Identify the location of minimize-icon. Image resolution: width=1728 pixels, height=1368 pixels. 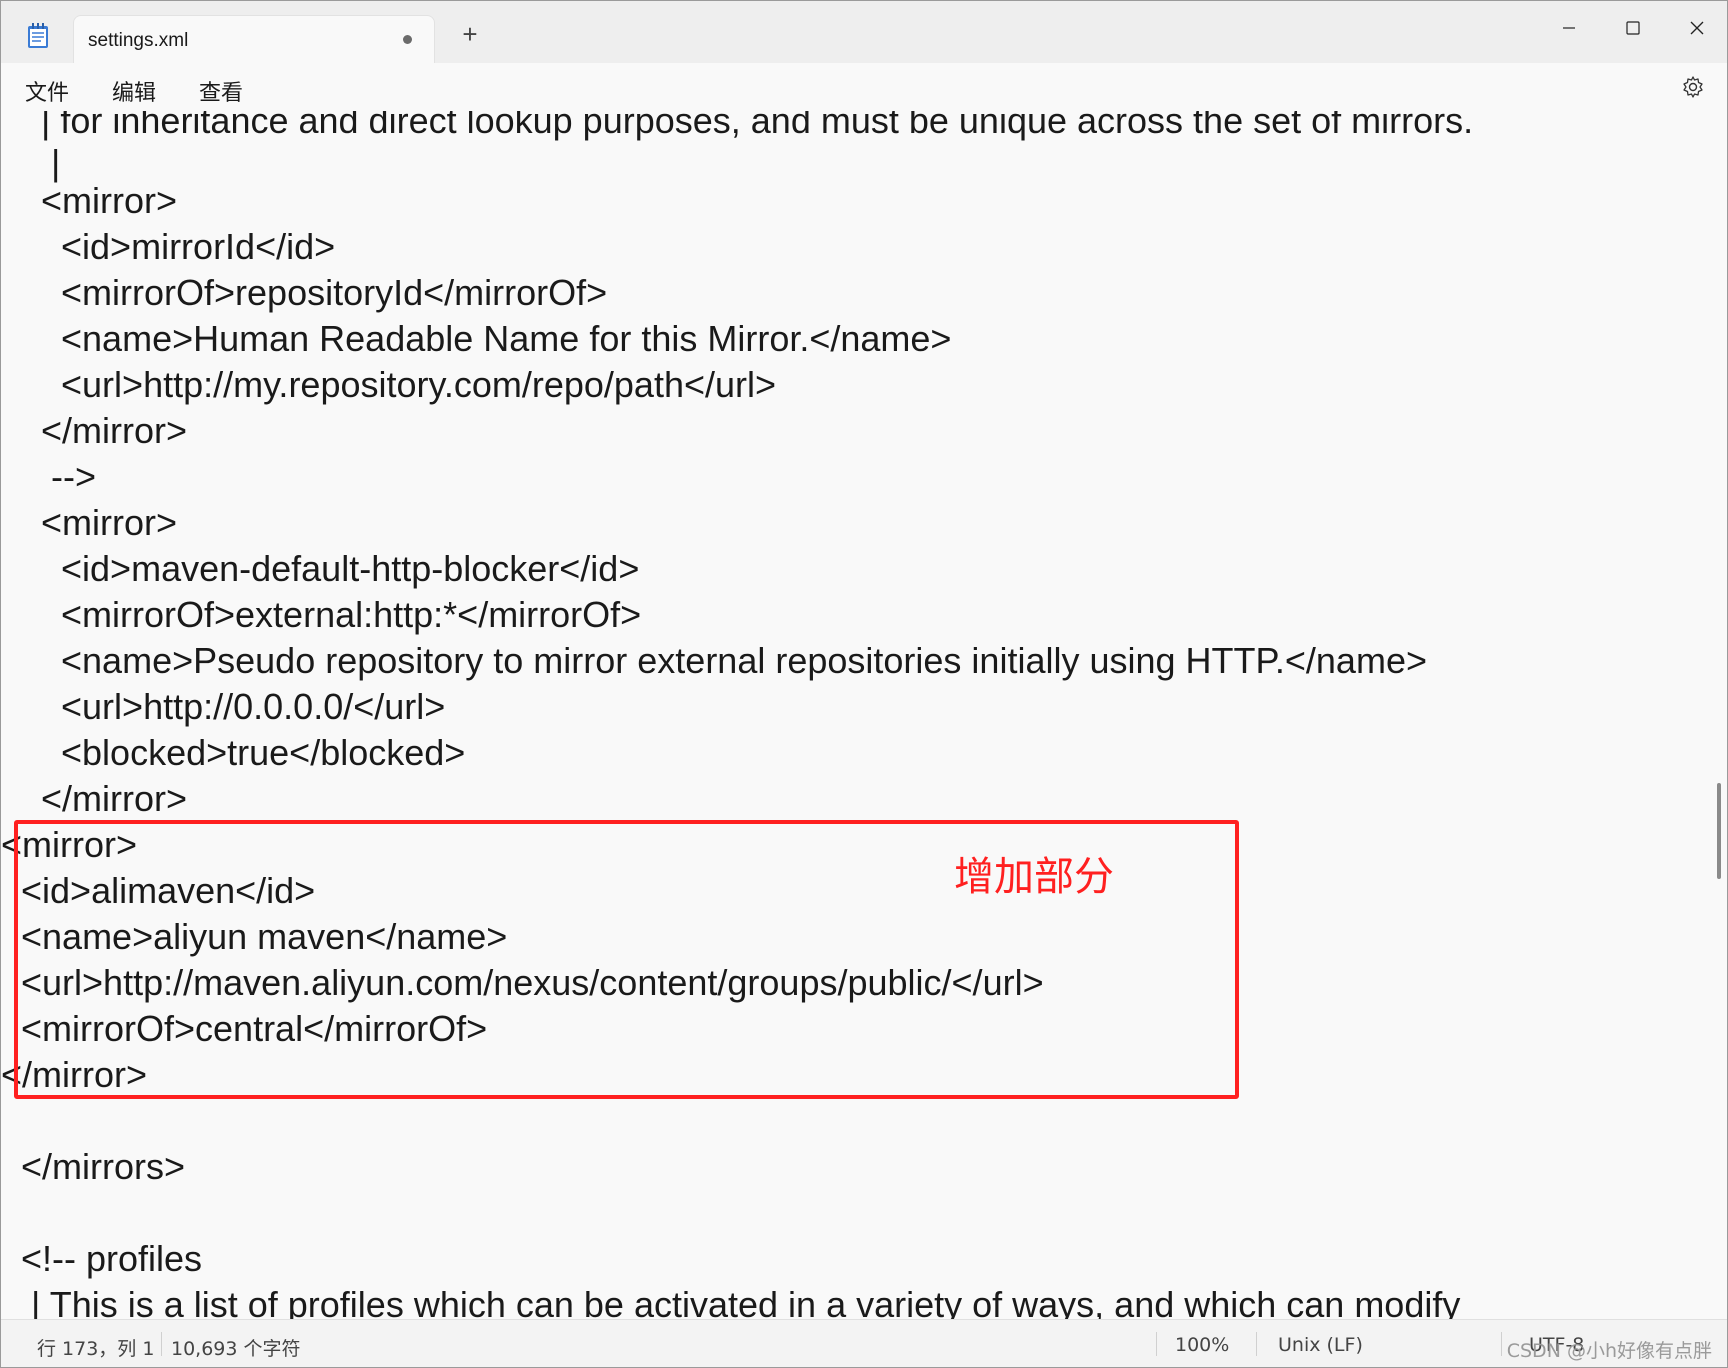
(1569, 28).